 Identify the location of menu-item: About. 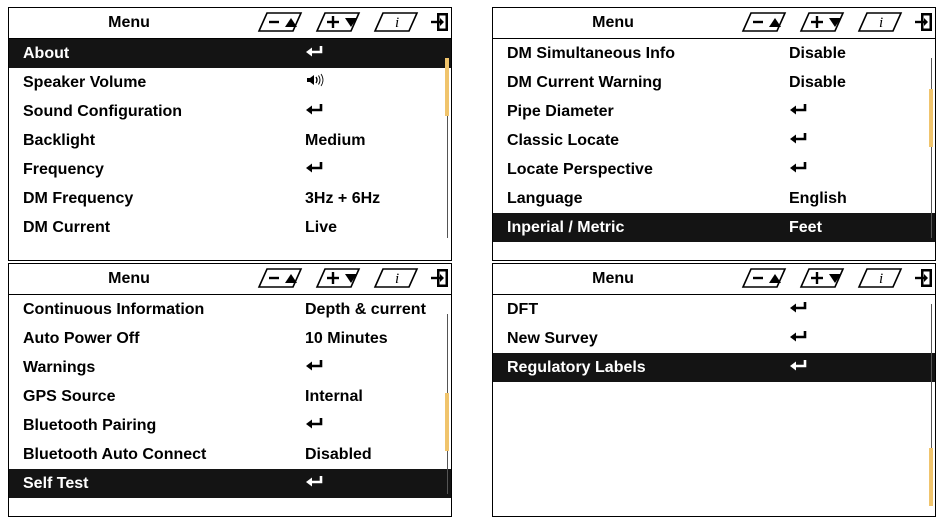
(230, 53).